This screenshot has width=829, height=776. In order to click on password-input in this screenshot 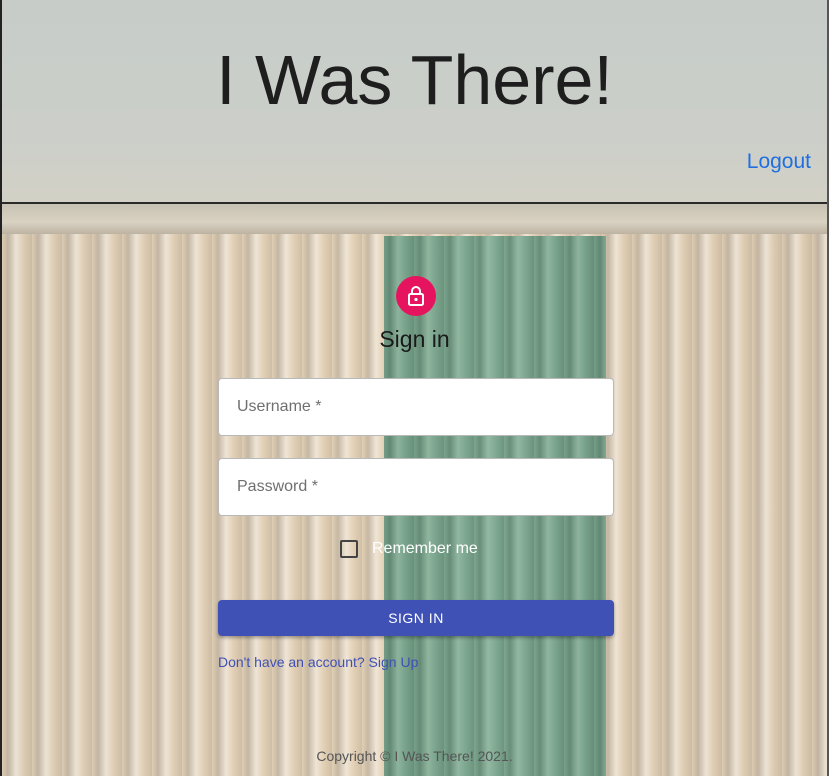, I will do `click(416, 487)`.